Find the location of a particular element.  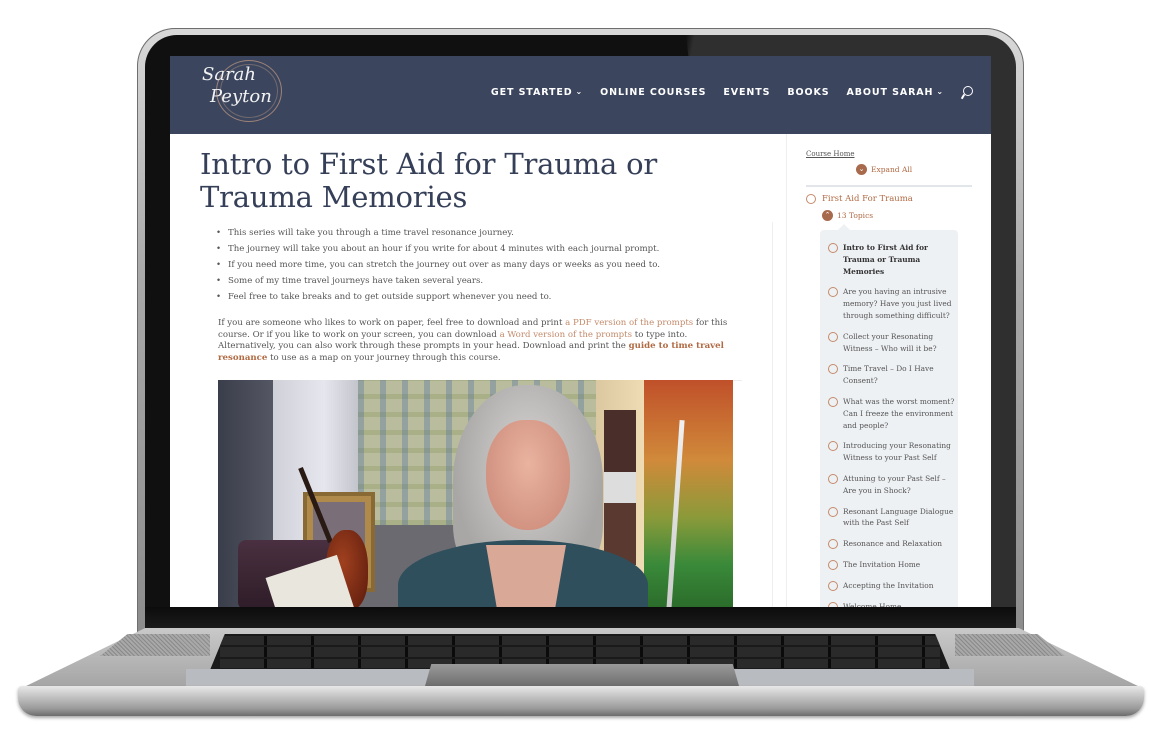

lesson-video is located at coordinates (475, 493).